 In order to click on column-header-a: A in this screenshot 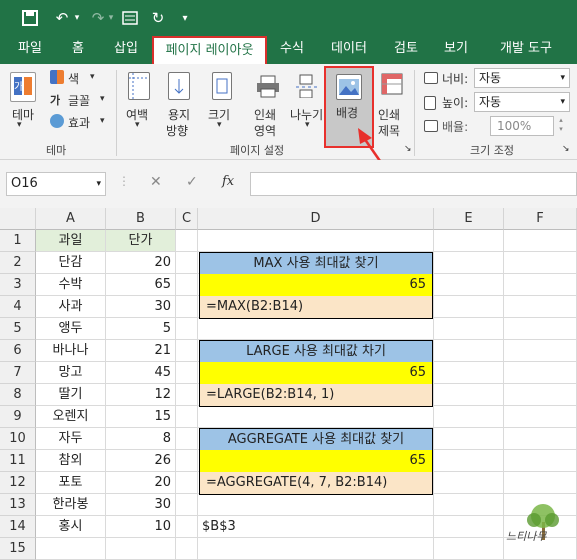, I will do `click(71, 219)`.